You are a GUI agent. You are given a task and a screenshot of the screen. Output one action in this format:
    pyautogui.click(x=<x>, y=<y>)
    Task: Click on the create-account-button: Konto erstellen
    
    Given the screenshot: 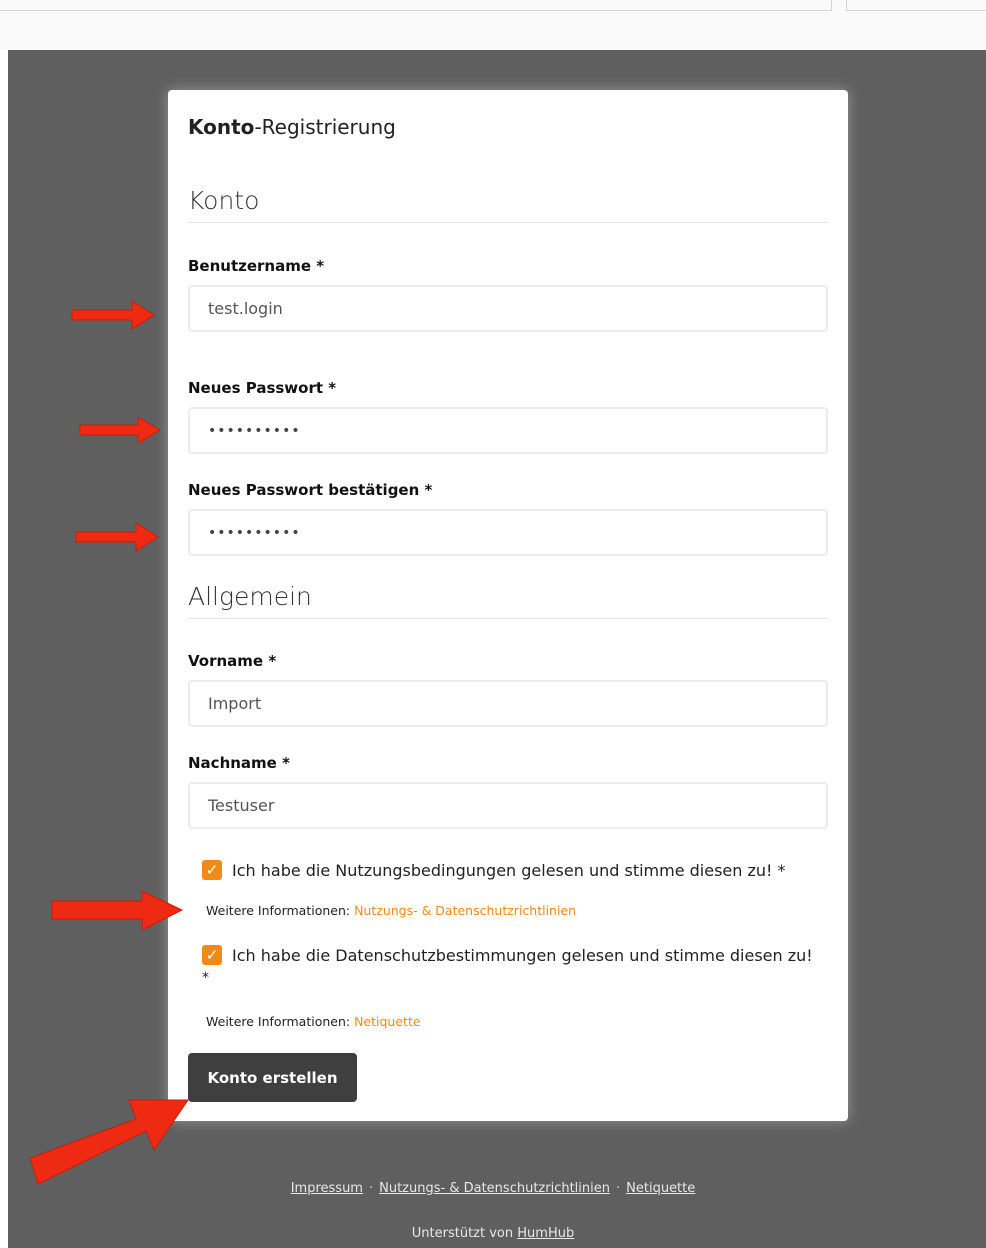 What is the action you would take?
    pyautogui.click(x=272, y=1077)
    